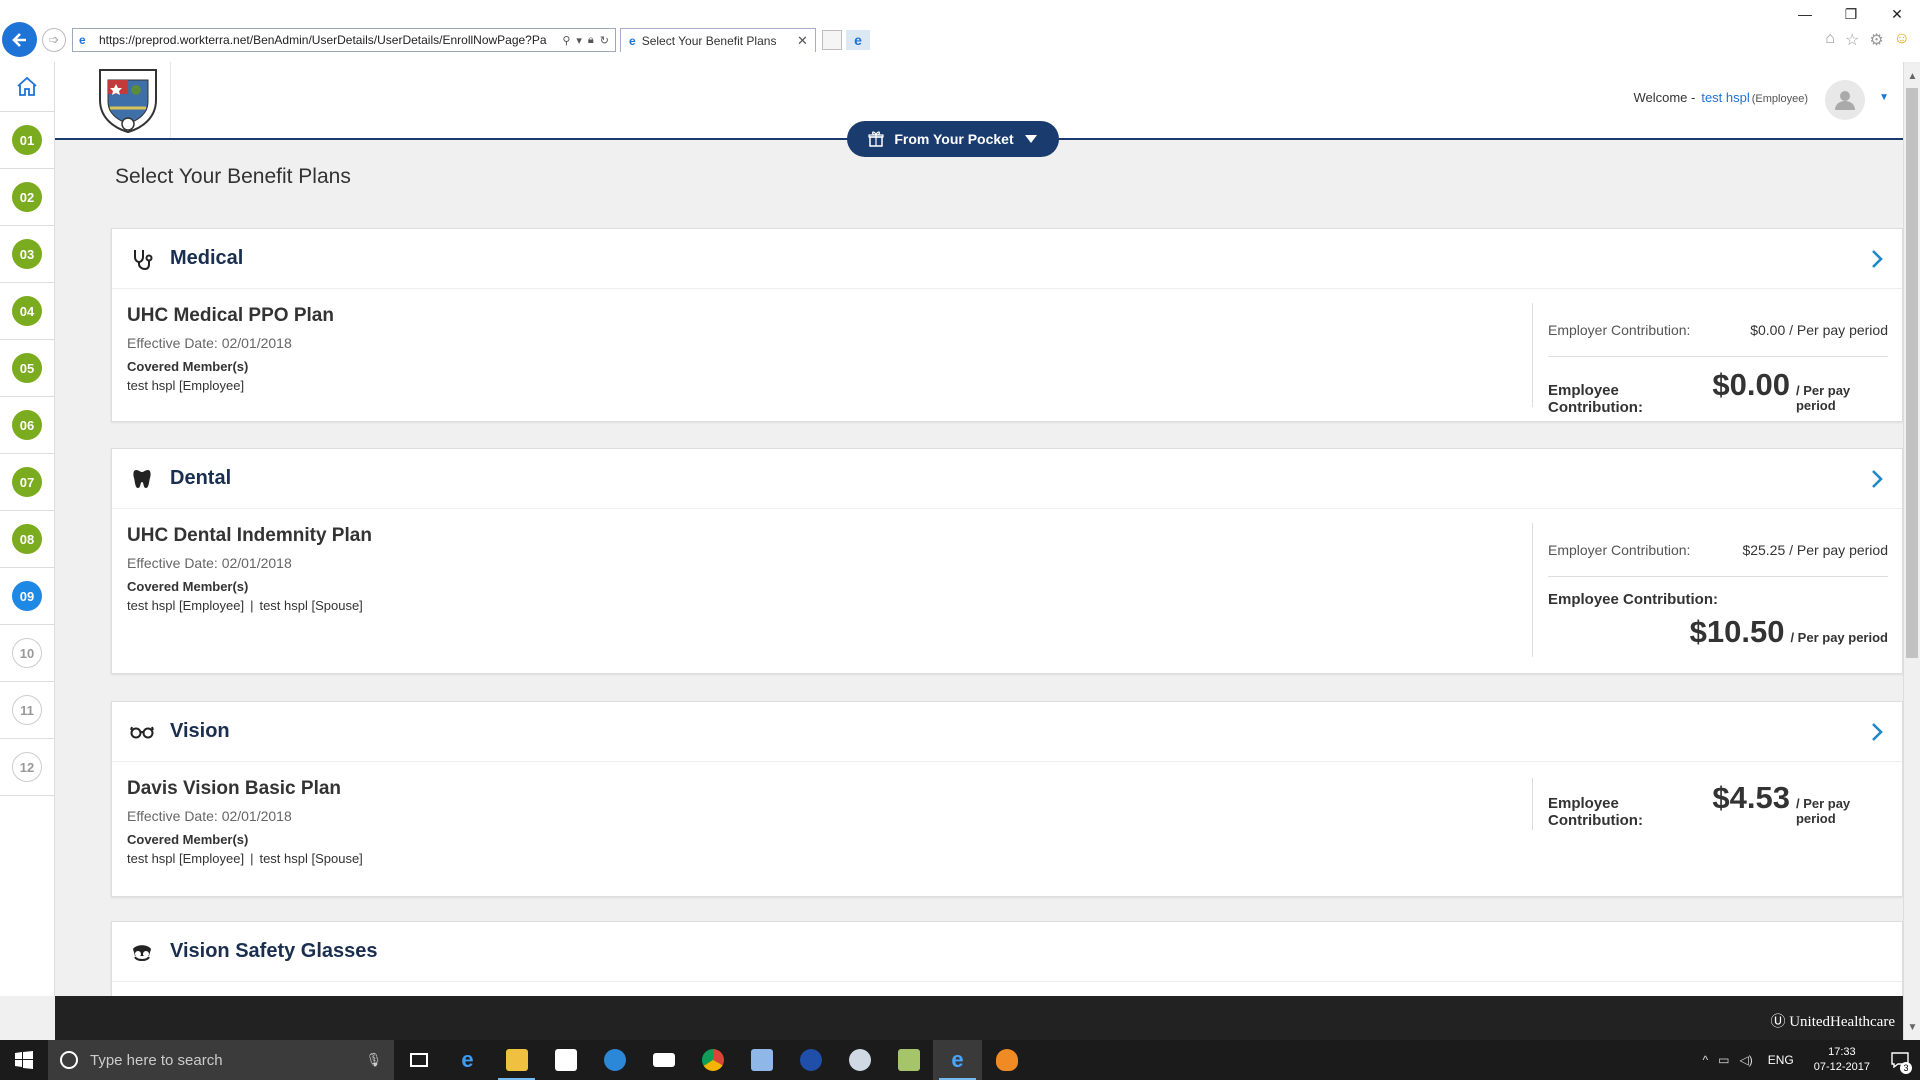  What do you see at coordinates (27, 482) in the screenshot?
I see `step-07: 07` at bounding box center [27, 482].